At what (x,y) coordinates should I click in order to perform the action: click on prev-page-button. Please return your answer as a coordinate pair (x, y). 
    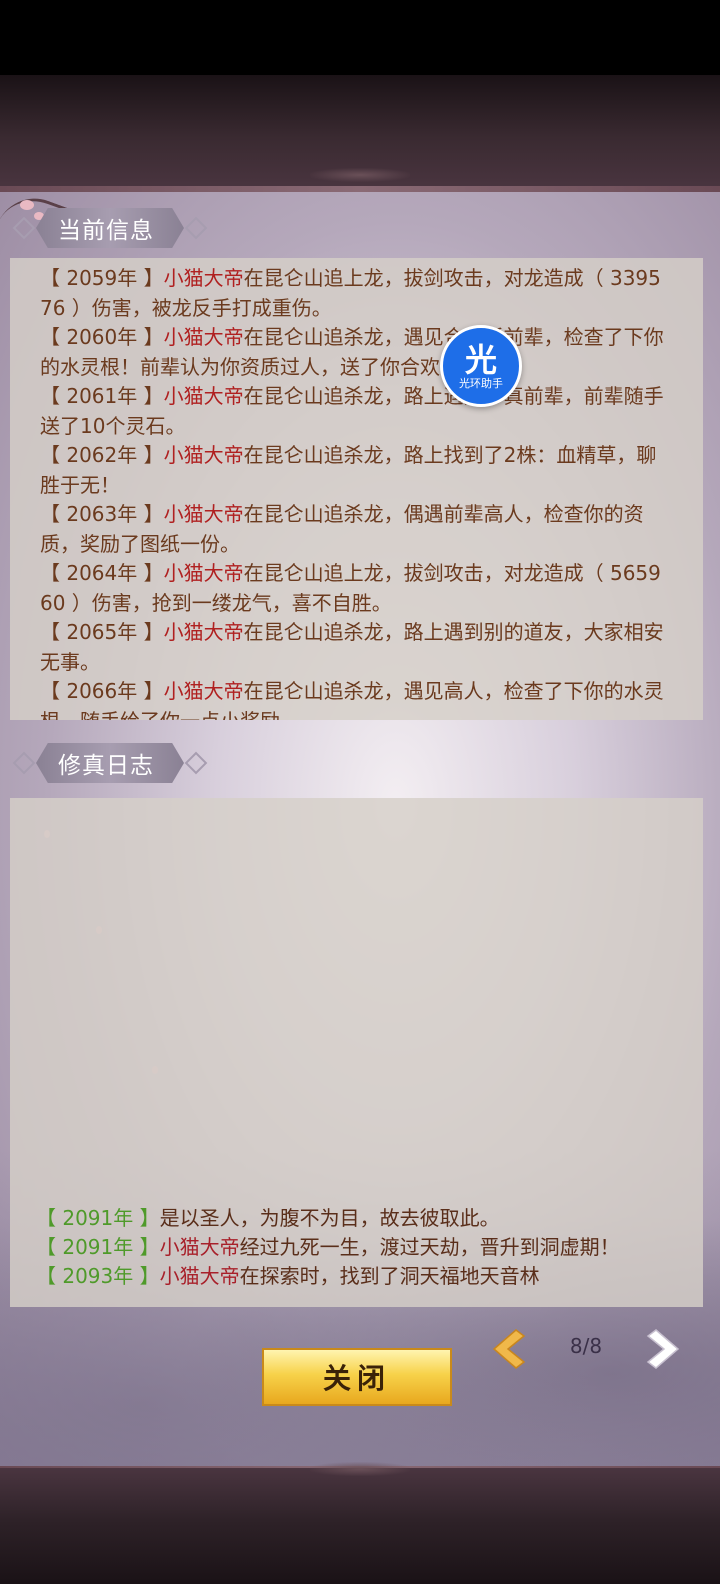
    Looking at the image, I should click on (506, 1349).